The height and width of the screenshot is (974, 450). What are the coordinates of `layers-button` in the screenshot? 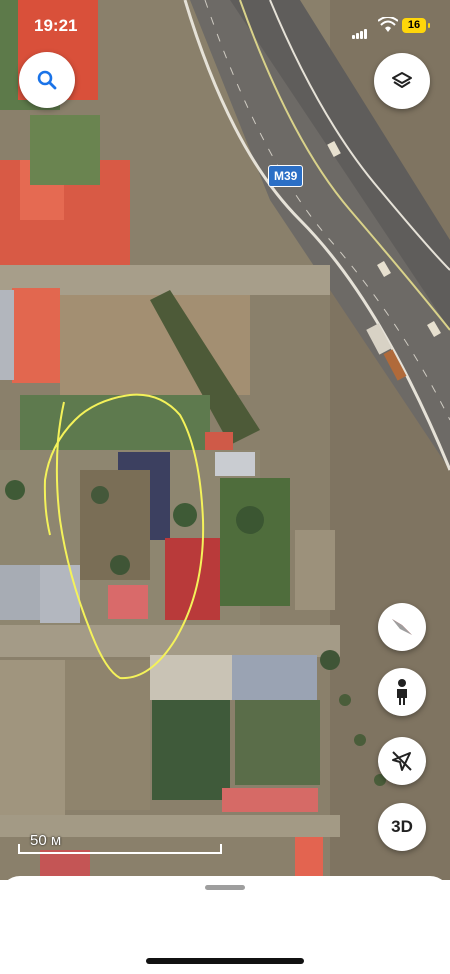 It's located at (402, 81).